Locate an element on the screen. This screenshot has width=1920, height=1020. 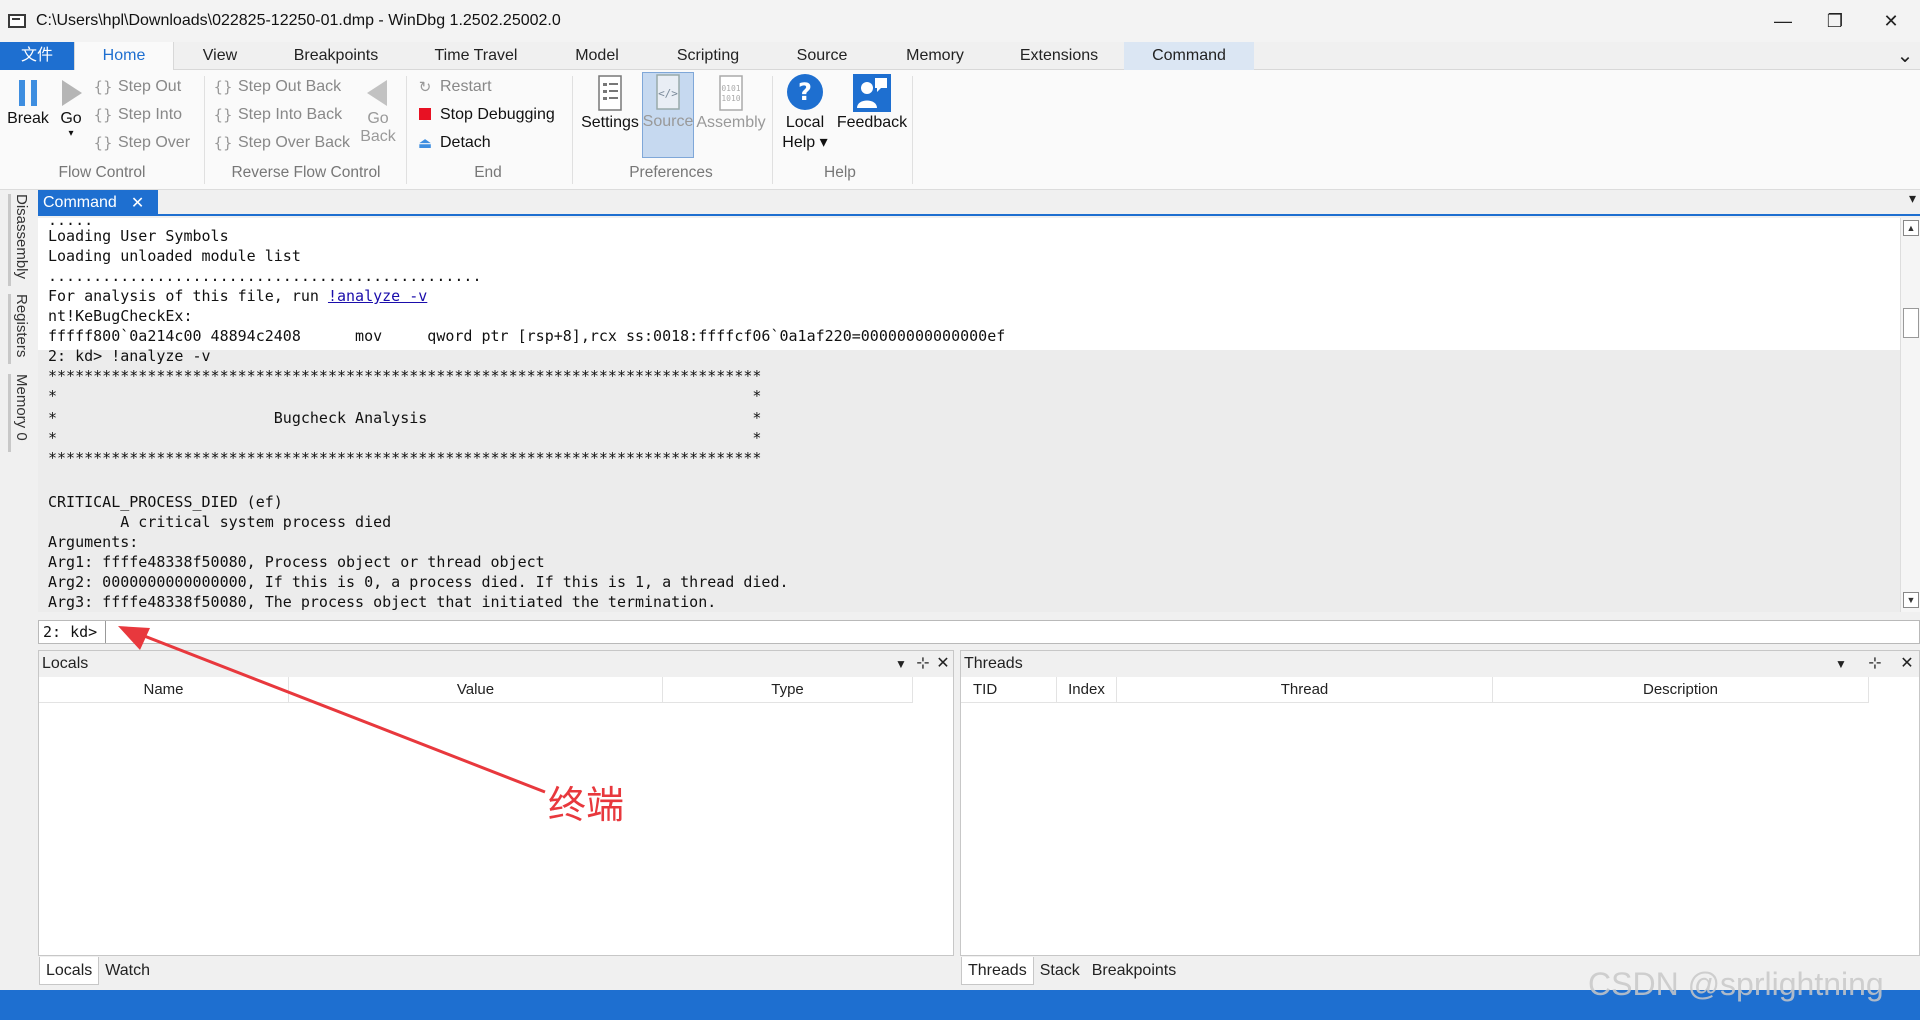
column-header-tid: TID is located at coordinates (1009, 690).